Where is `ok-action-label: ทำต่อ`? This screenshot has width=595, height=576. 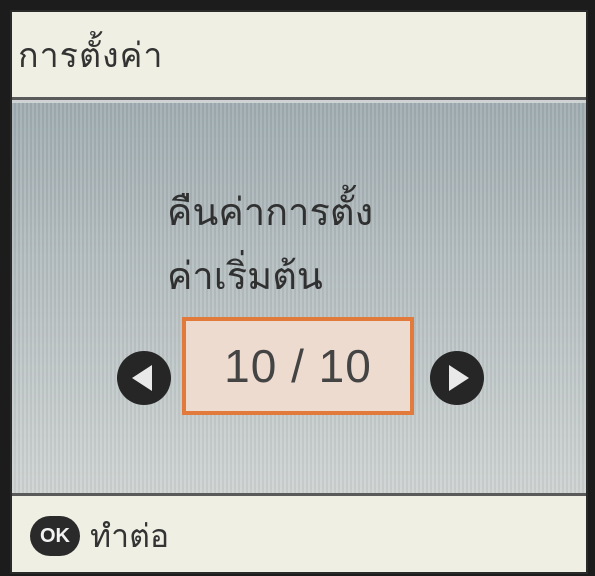
ok-action-label: ทำต่อ is located at coordinates (130, 535).